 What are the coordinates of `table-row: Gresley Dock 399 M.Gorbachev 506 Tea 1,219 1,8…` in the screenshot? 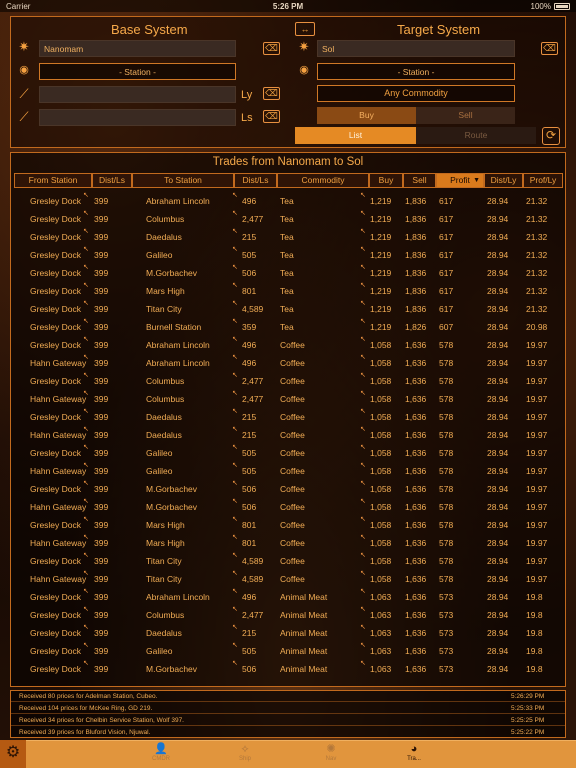 It's located at (289, 272).